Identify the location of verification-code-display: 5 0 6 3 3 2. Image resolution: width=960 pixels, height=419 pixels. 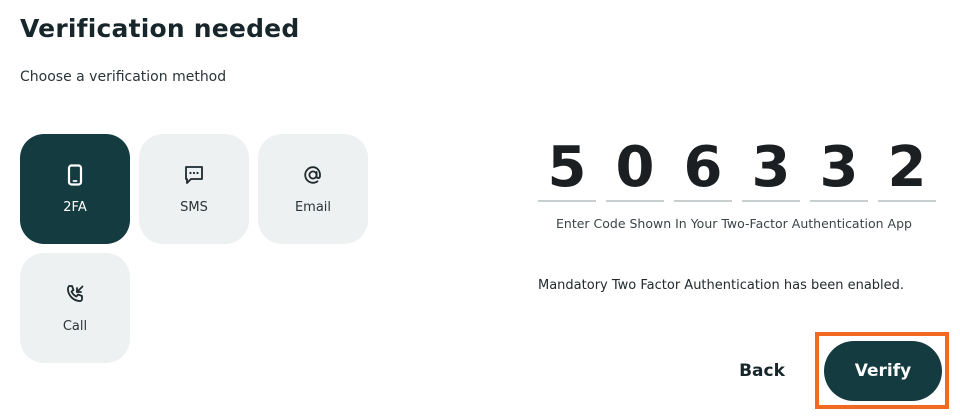
(737, 169).